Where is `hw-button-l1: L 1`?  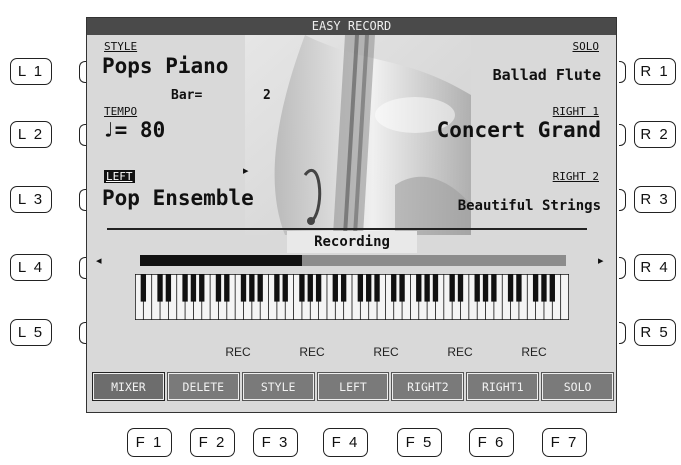 hw-button-l1: L 1 is located at coordinates (31, 71).